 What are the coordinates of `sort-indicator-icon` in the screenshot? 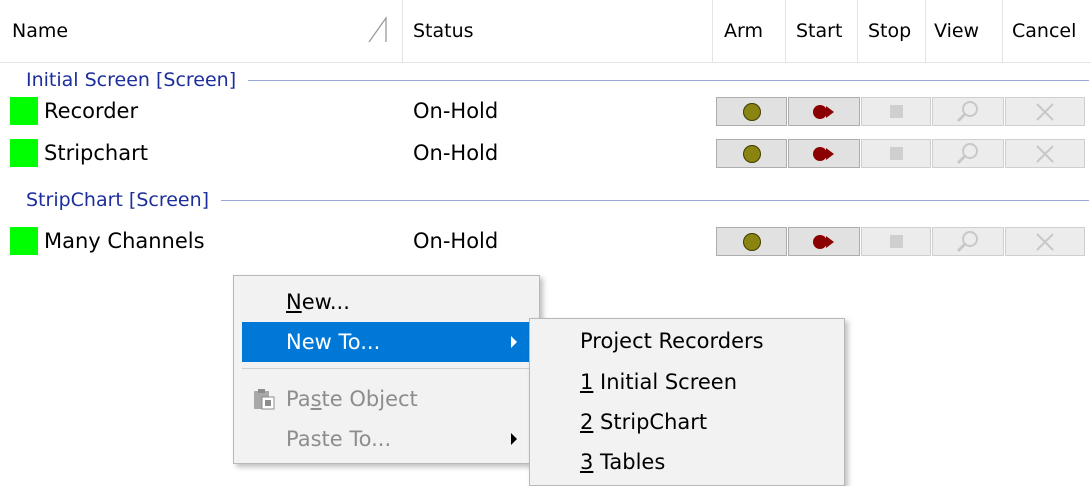 It's located at (377, 29).